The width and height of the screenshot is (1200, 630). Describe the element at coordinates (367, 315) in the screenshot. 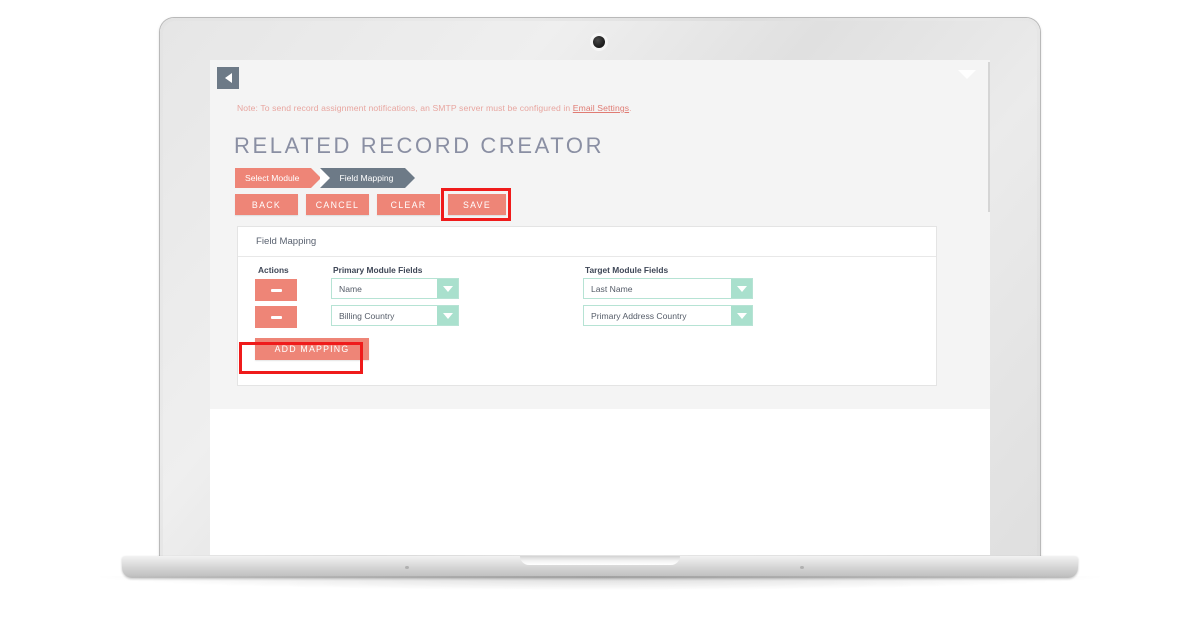

I see `primary-field-value-row-2: Billing Country` at that location.